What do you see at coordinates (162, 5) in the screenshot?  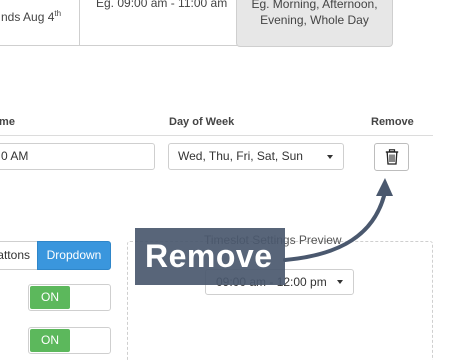 I see `times-example-text: Eg. 09:00 am - 11:00 am` at bounding box center [162, 5].